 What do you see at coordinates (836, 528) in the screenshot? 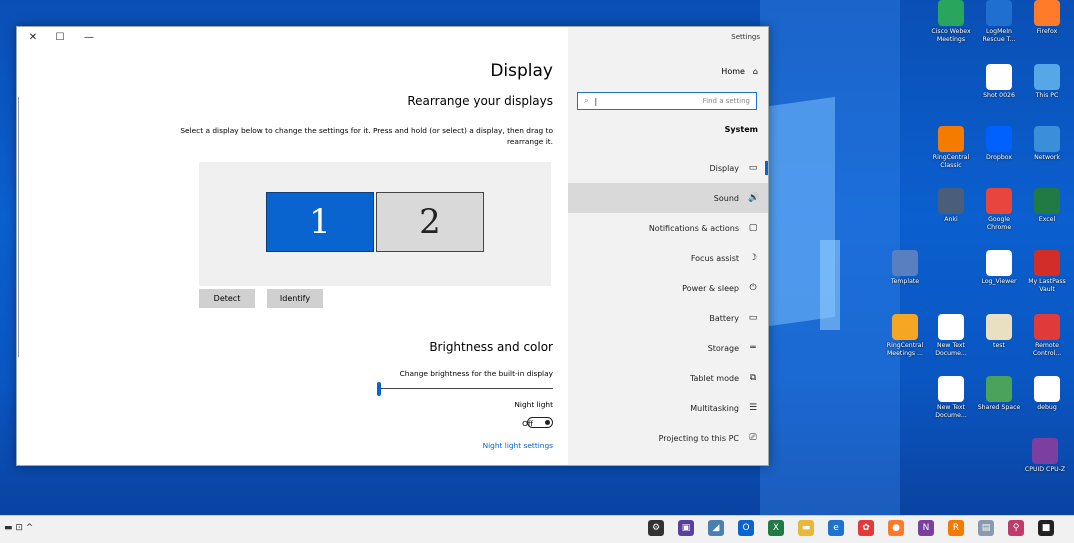
I see `edge-icon: e` at bounding box center [836, 528].